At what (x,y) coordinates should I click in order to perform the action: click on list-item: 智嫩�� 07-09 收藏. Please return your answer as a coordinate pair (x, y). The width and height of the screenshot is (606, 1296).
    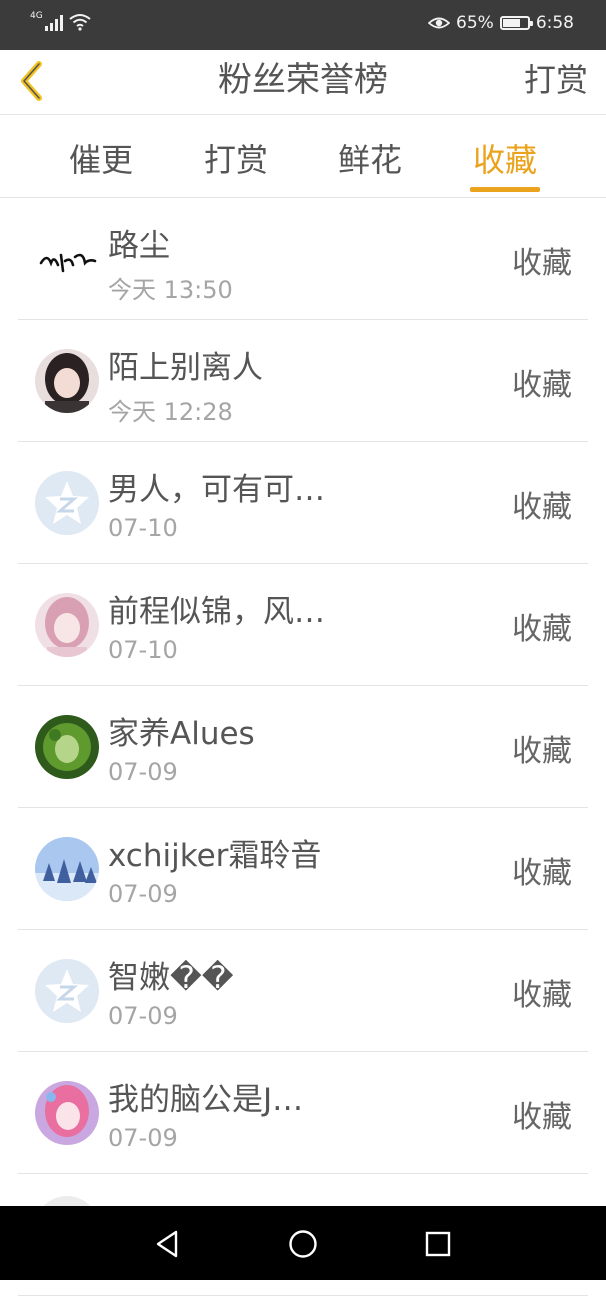
    Looking at the image, I should click on (303, 991).